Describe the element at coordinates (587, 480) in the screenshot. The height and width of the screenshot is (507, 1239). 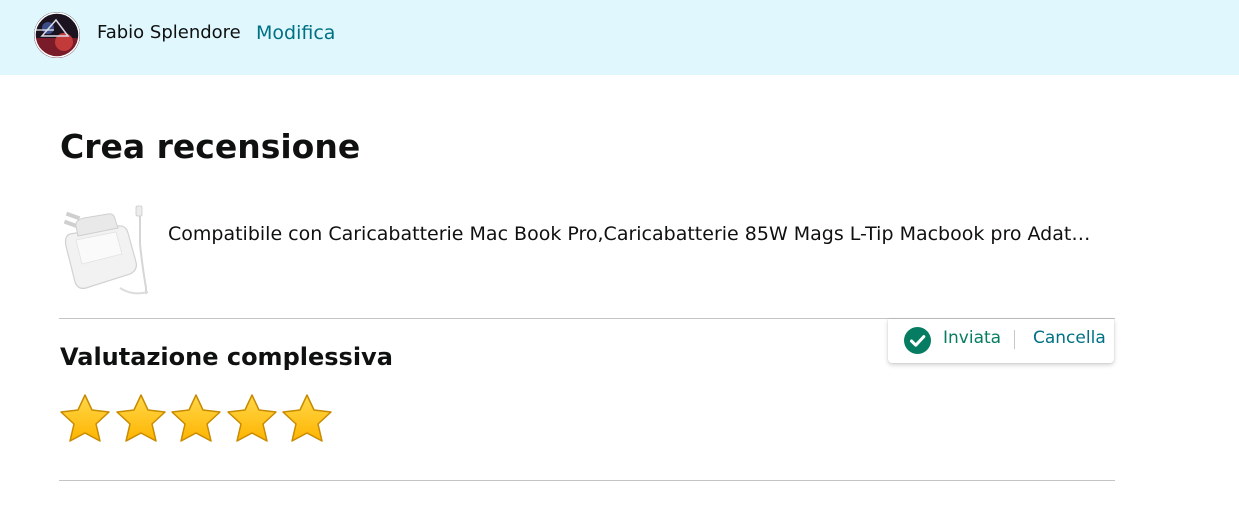
I see `divider` at that location.